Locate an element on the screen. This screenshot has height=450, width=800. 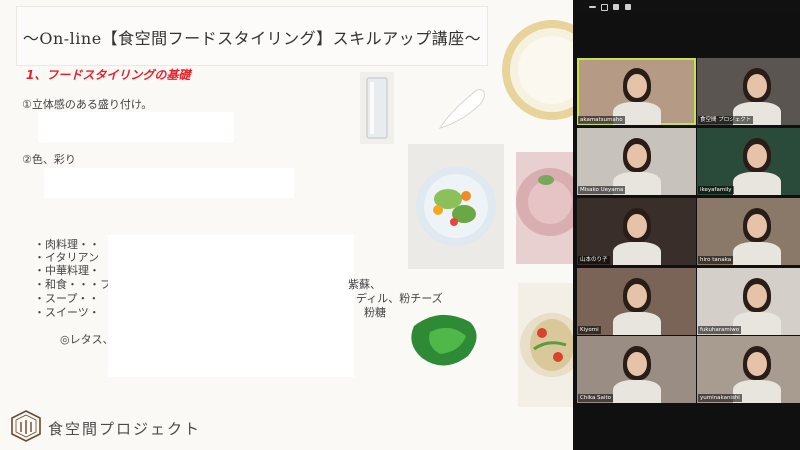
item-1: ①立体感のある盛り付け。 is located at coordinates (87, 104).